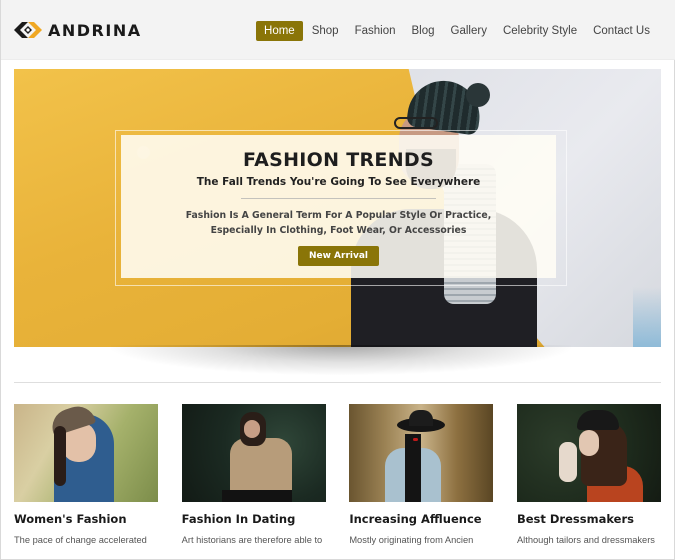 The height and width of the screenshot is (560, 675). What do you see at coordinates (647, 317) in the screenshot?
I see `hero-wall-blue-patch` at bounding box center [647, 317].